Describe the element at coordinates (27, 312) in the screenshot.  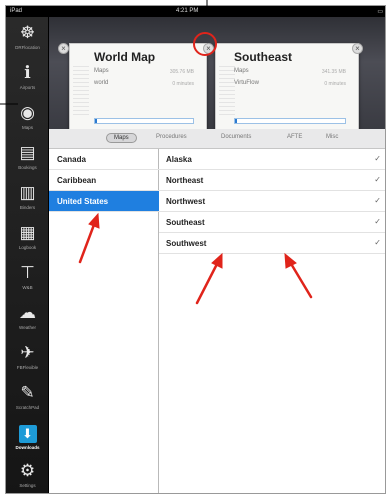
I see `weather-icon: ☁` at that location.